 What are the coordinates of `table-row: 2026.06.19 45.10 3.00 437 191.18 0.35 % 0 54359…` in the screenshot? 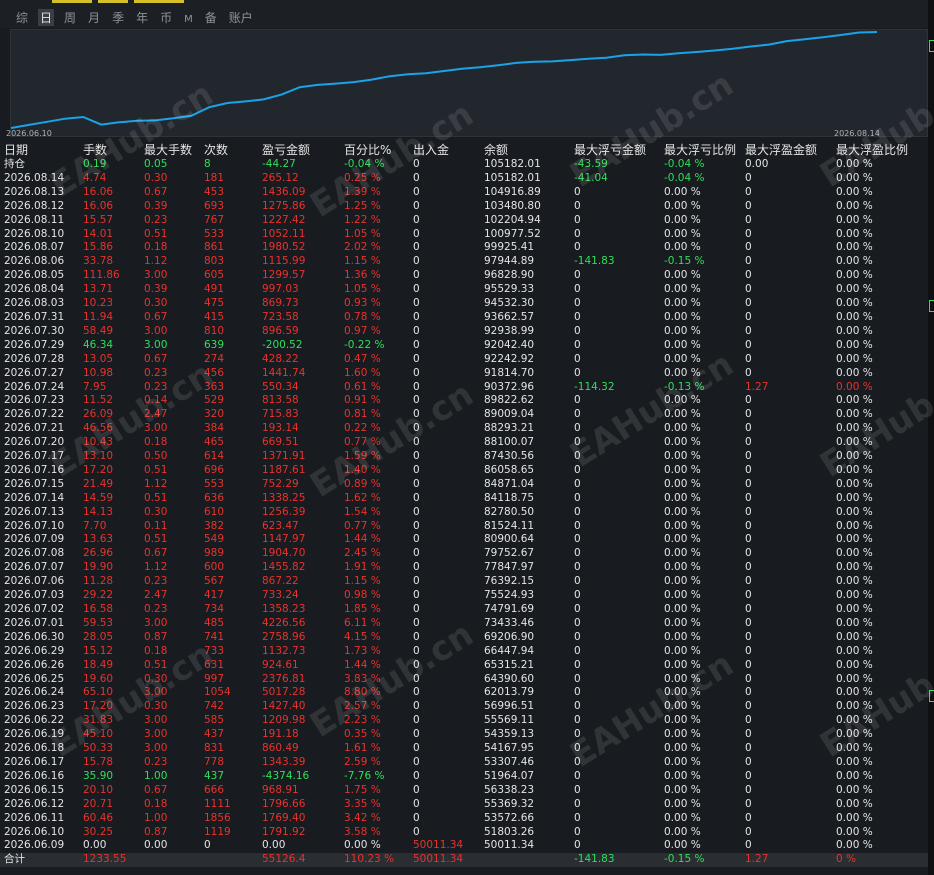 It's located at (464, 735).